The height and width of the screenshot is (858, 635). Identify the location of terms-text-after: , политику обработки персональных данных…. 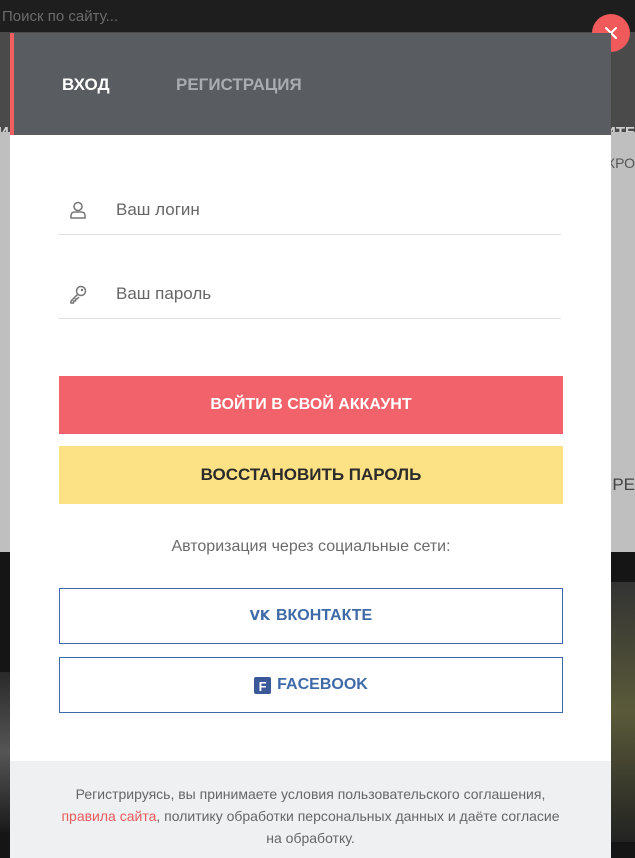
(358, 827).